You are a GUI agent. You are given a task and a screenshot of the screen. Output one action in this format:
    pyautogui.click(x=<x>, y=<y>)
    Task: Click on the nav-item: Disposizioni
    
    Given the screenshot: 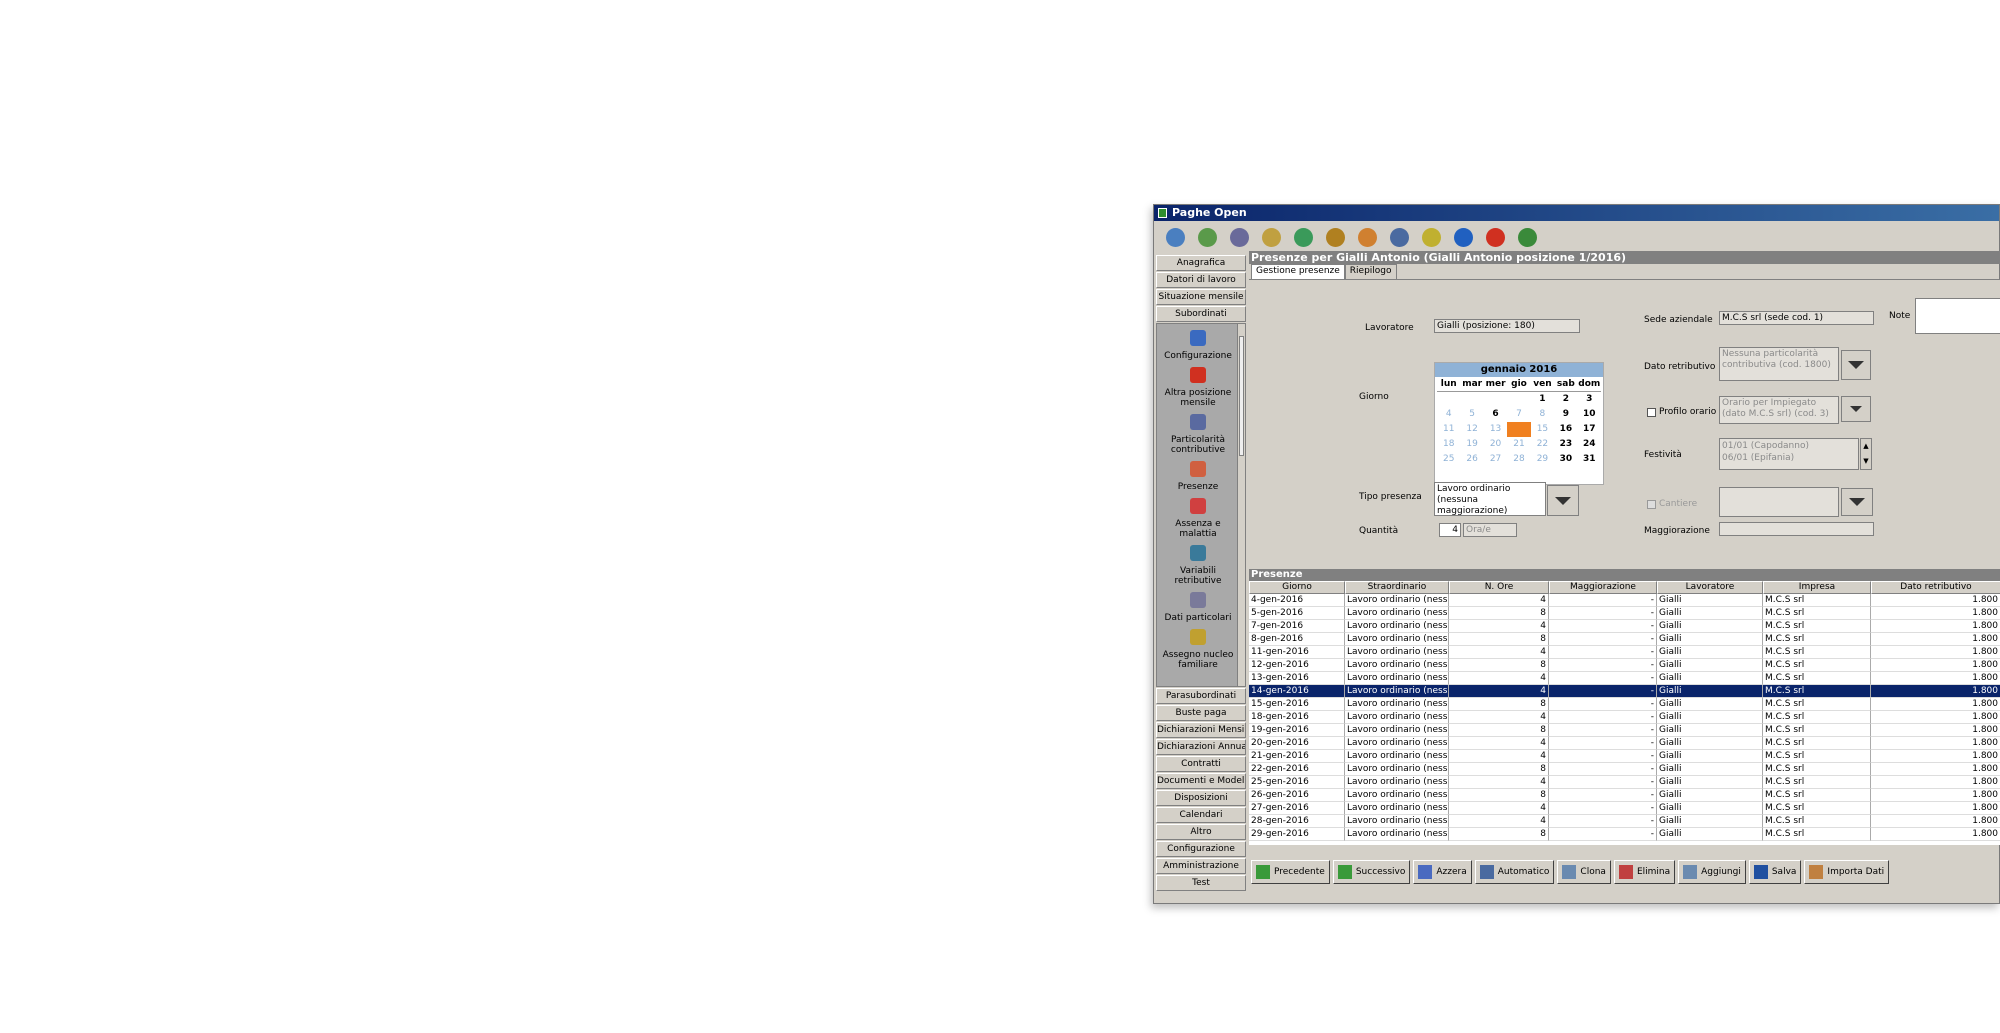 What is the action you would take?
    pyautogui.click(x=1201, y=798)
    